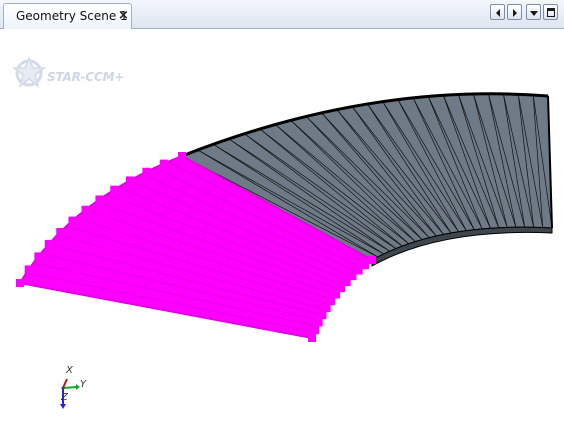  What do you see at coordinates (72, 16) in the screenshot?
I see `tab-title: Geometry Scene 1` at bounding box center [72, 16].